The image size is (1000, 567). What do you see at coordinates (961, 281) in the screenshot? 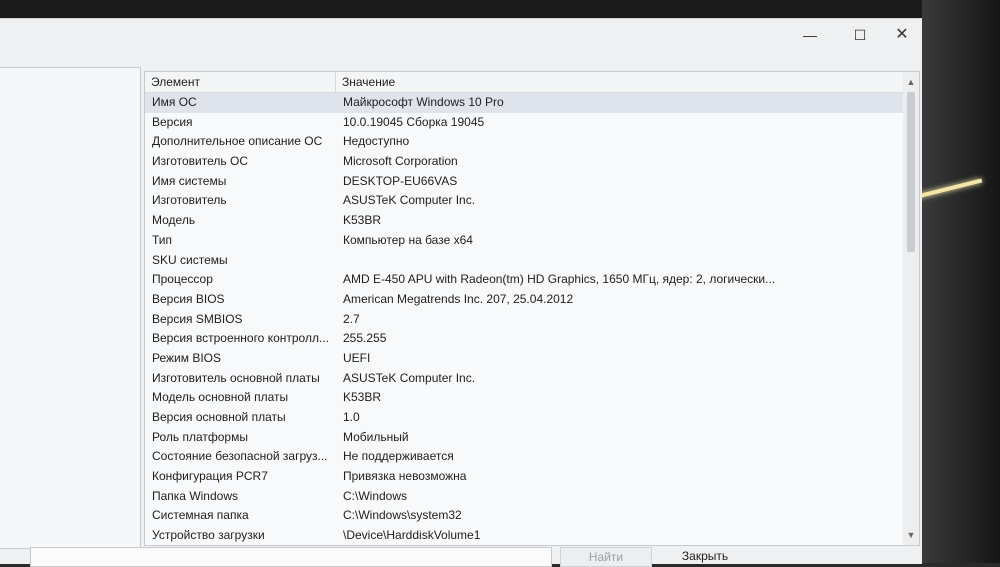
I see `monitor-bezel-right` at bounding box center [961, 281].